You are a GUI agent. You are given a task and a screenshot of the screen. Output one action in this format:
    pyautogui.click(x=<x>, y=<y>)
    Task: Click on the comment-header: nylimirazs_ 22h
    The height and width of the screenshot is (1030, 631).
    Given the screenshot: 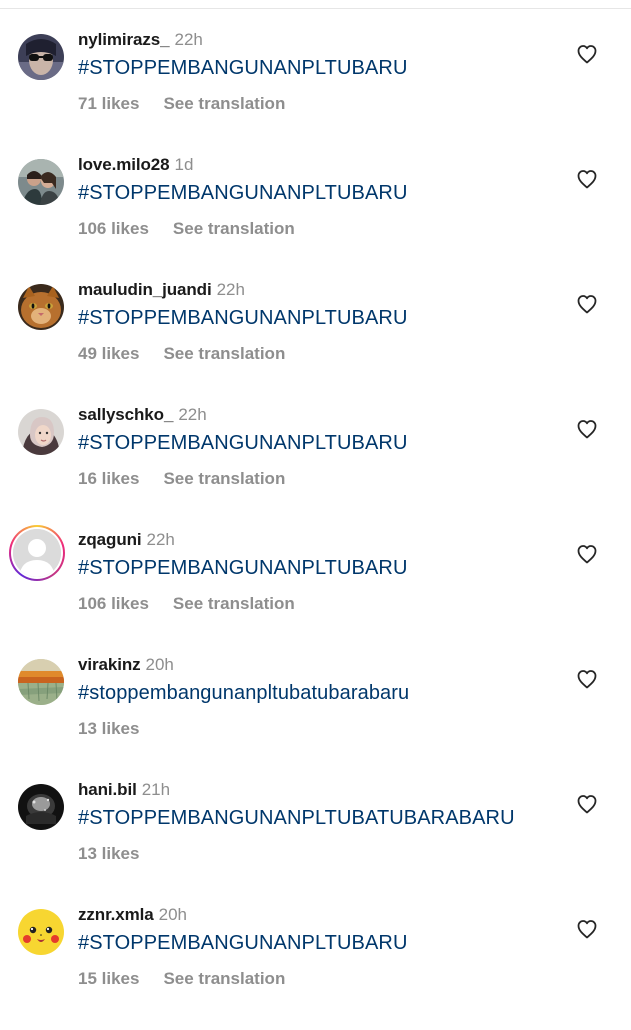 What is the action you would take?
    pyautogui.click(x=140, y=40)
    